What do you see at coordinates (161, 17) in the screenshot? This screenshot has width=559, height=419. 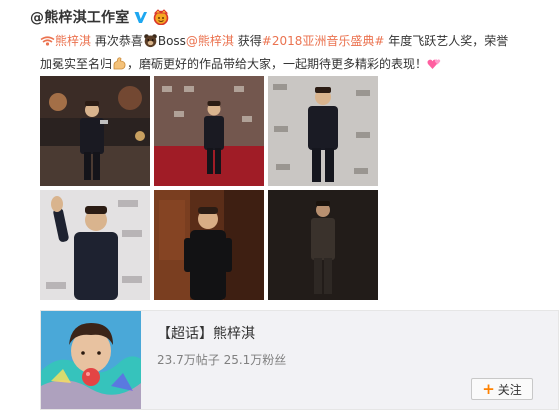 I see `crown-badge-icon` at bounding box center [161, 17].